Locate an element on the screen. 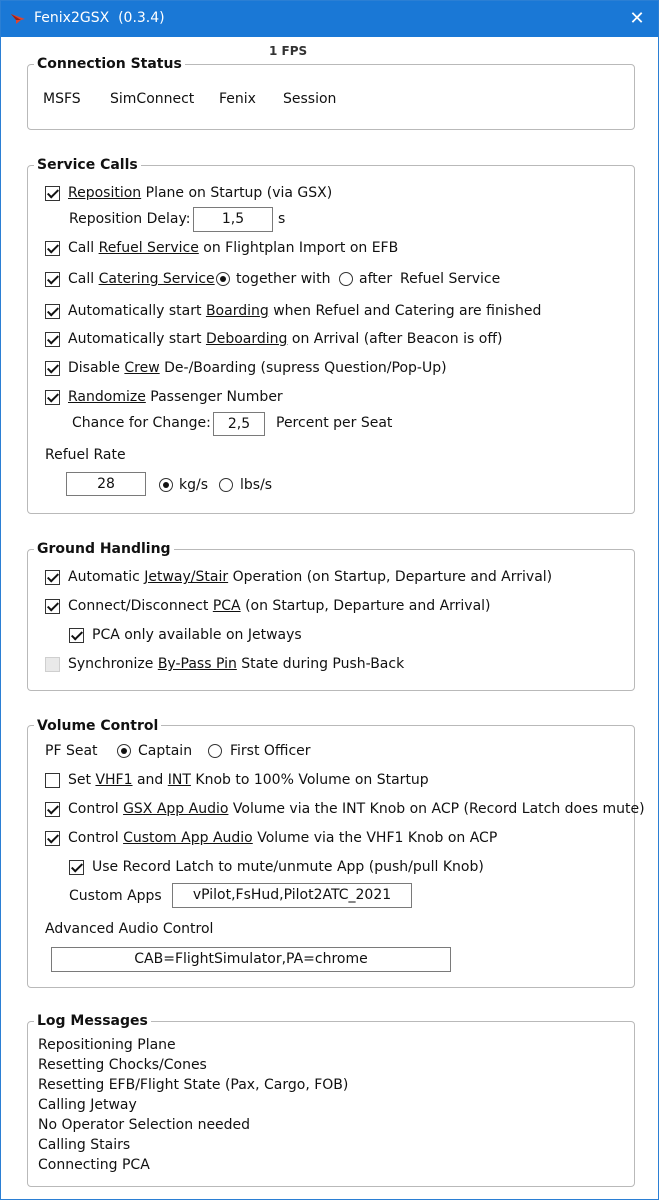 The width and height of the screenshot is (659, 1200). window-title: Fenix2GSX (0.3.4) is located at coordinates (99, 18).